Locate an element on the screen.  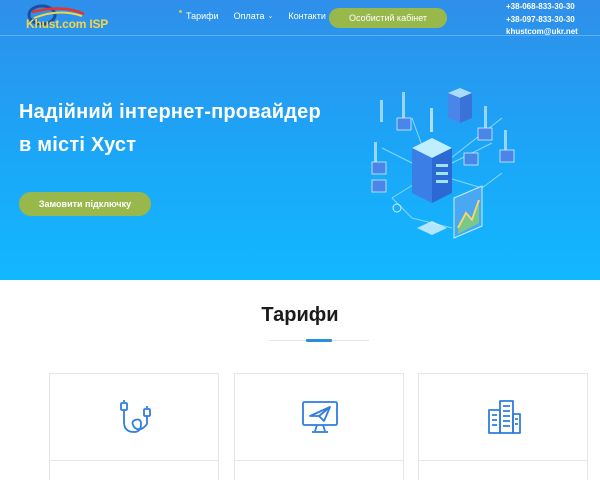
phone-2: +38-097-833-30-30 is located at coordinates (542, 20).